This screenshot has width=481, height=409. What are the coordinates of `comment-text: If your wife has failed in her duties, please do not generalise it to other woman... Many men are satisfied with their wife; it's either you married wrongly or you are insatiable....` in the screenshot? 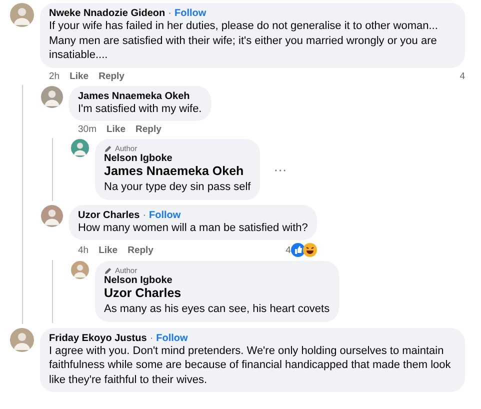 It's located at (244, 40).